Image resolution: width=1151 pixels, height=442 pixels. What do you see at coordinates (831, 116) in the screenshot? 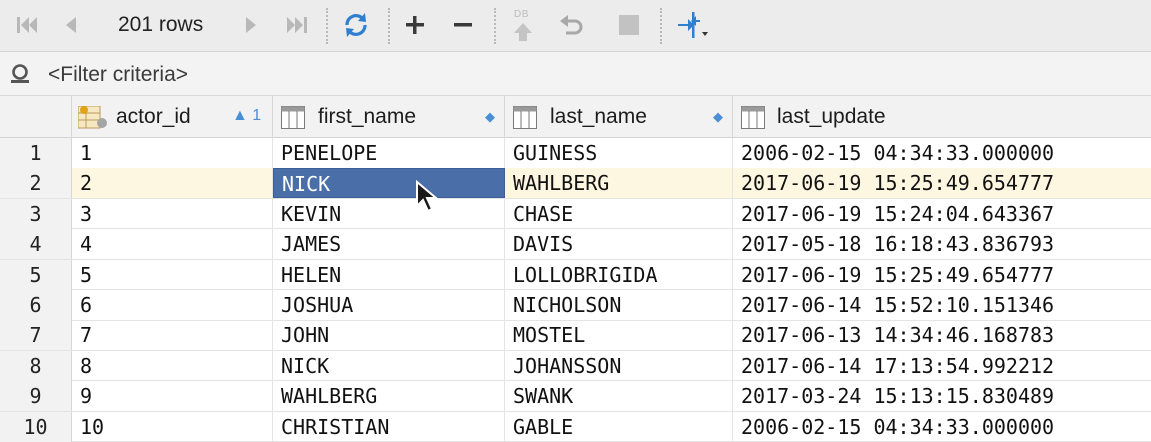
I see `column-header-label: last_update` at bounding box center [831, 116].